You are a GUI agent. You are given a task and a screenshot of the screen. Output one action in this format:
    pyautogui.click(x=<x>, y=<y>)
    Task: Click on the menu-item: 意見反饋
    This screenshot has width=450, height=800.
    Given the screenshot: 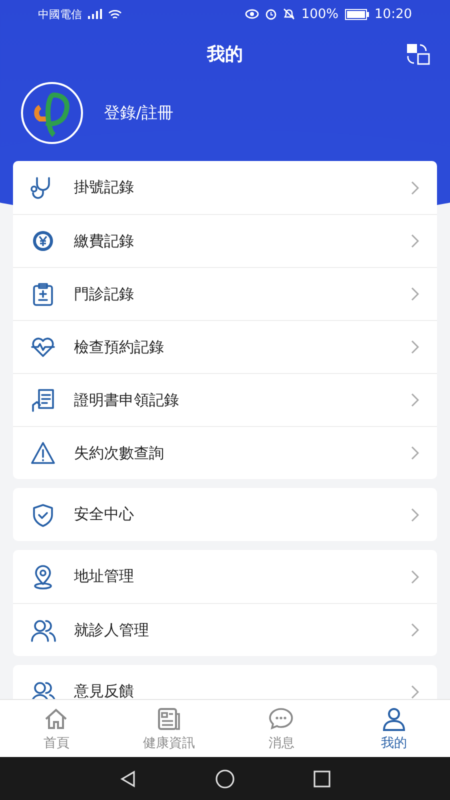 What is the action you would take?
    pyautogui.click(x=233, y=690)
    